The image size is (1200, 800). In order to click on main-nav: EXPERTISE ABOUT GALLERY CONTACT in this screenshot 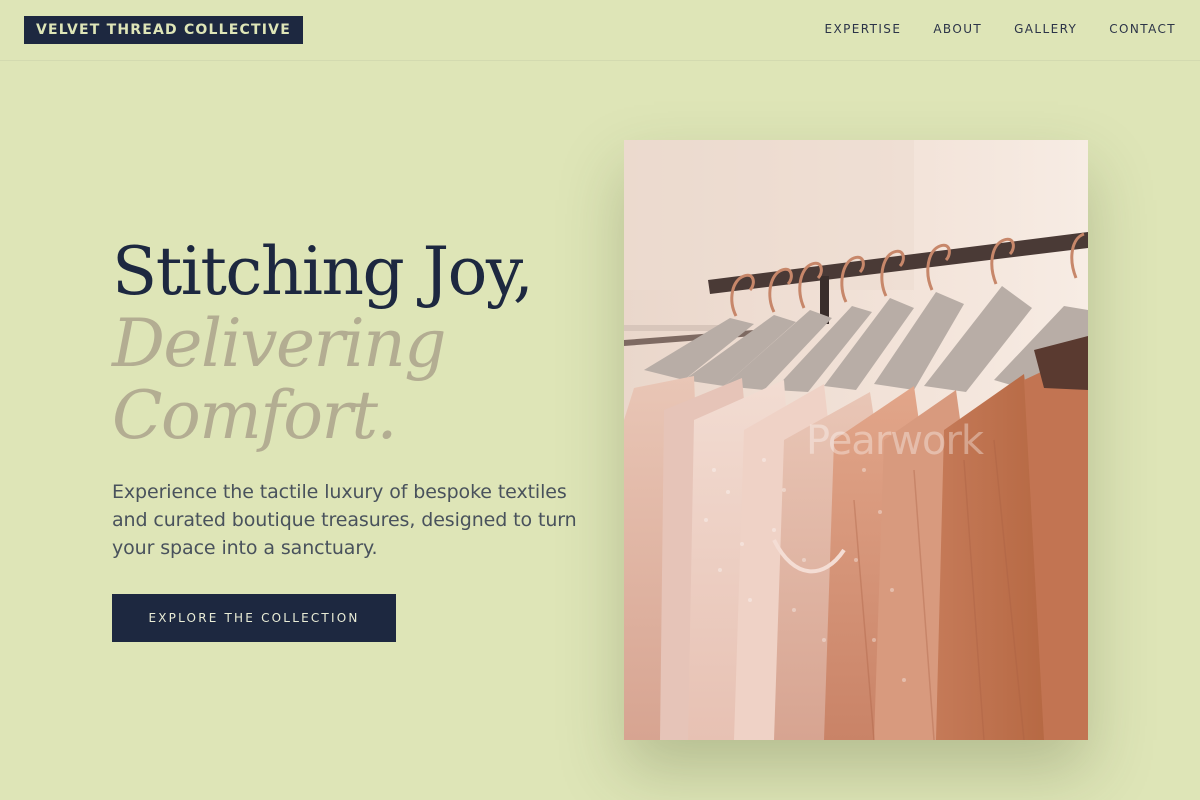, I will do `click(1000, 29)`.